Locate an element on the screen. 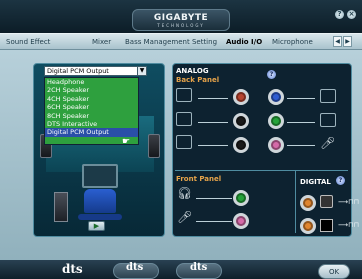 This screenshot has width=362, height=279. gigabyte-logo: GIGABYTE TECHNOLOGY is located at coordinates (181, 20).